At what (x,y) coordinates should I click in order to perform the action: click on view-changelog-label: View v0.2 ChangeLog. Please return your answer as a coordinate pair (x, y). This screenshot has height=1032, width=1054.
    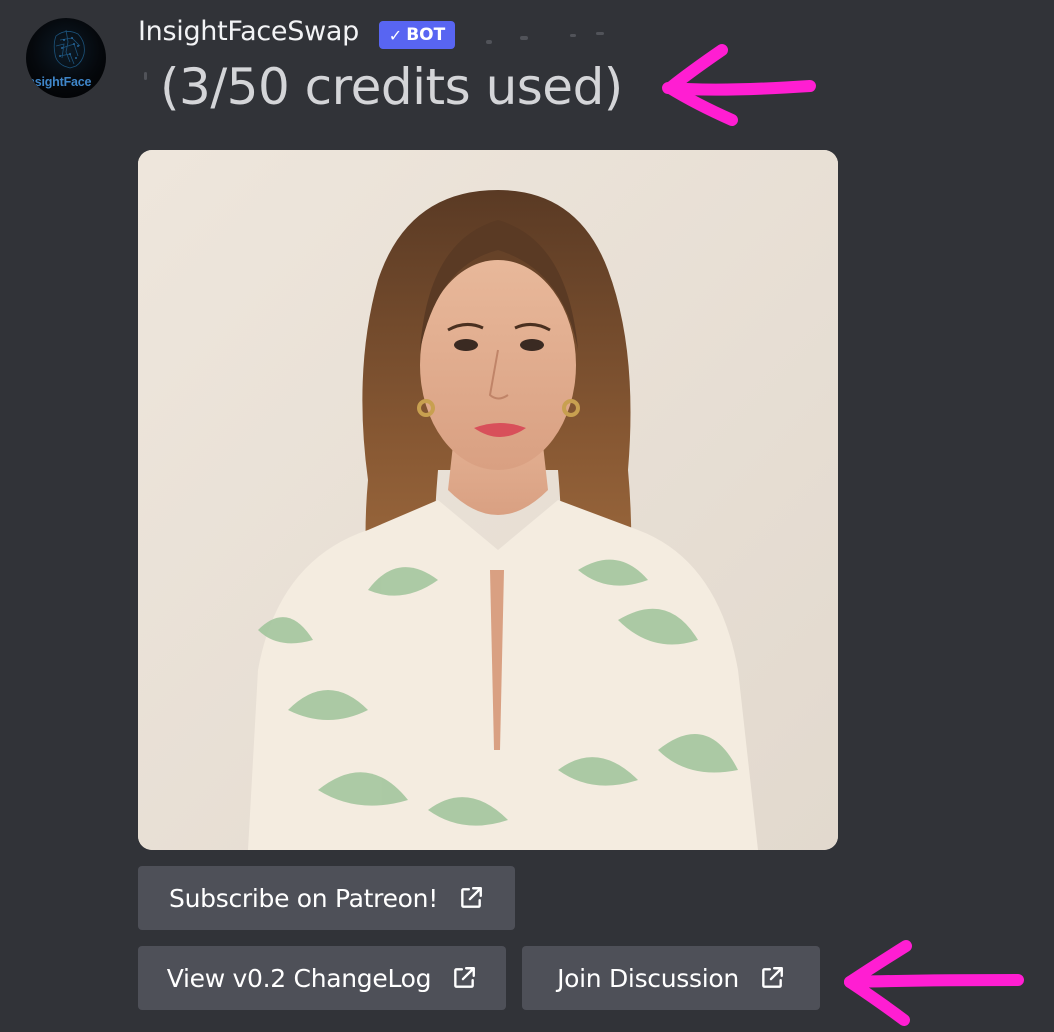
    Looking at the image, I should click on (299, 978).